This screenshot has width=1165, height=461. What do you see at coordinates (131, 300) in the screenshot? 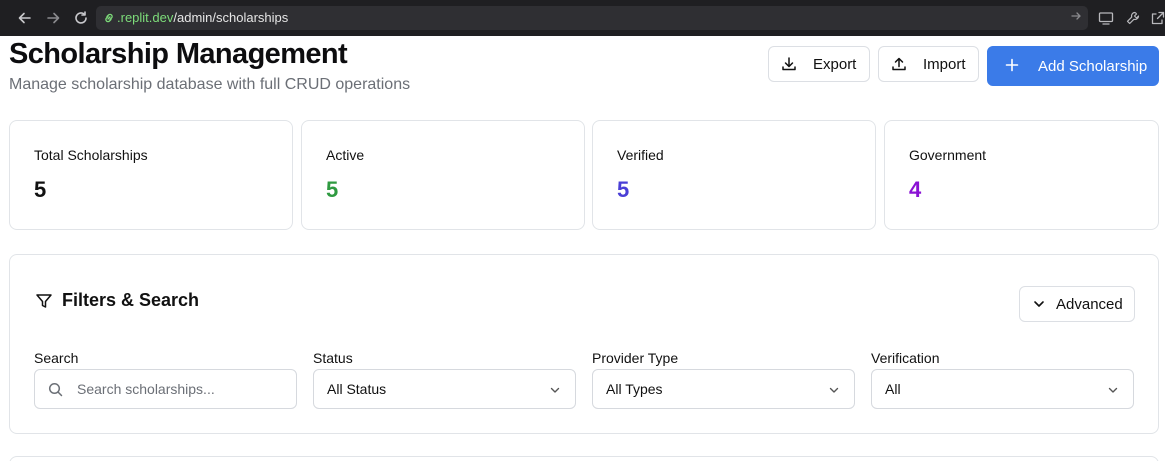
I see `filters-title: Filters & Search` at bounding box center [131, 300].